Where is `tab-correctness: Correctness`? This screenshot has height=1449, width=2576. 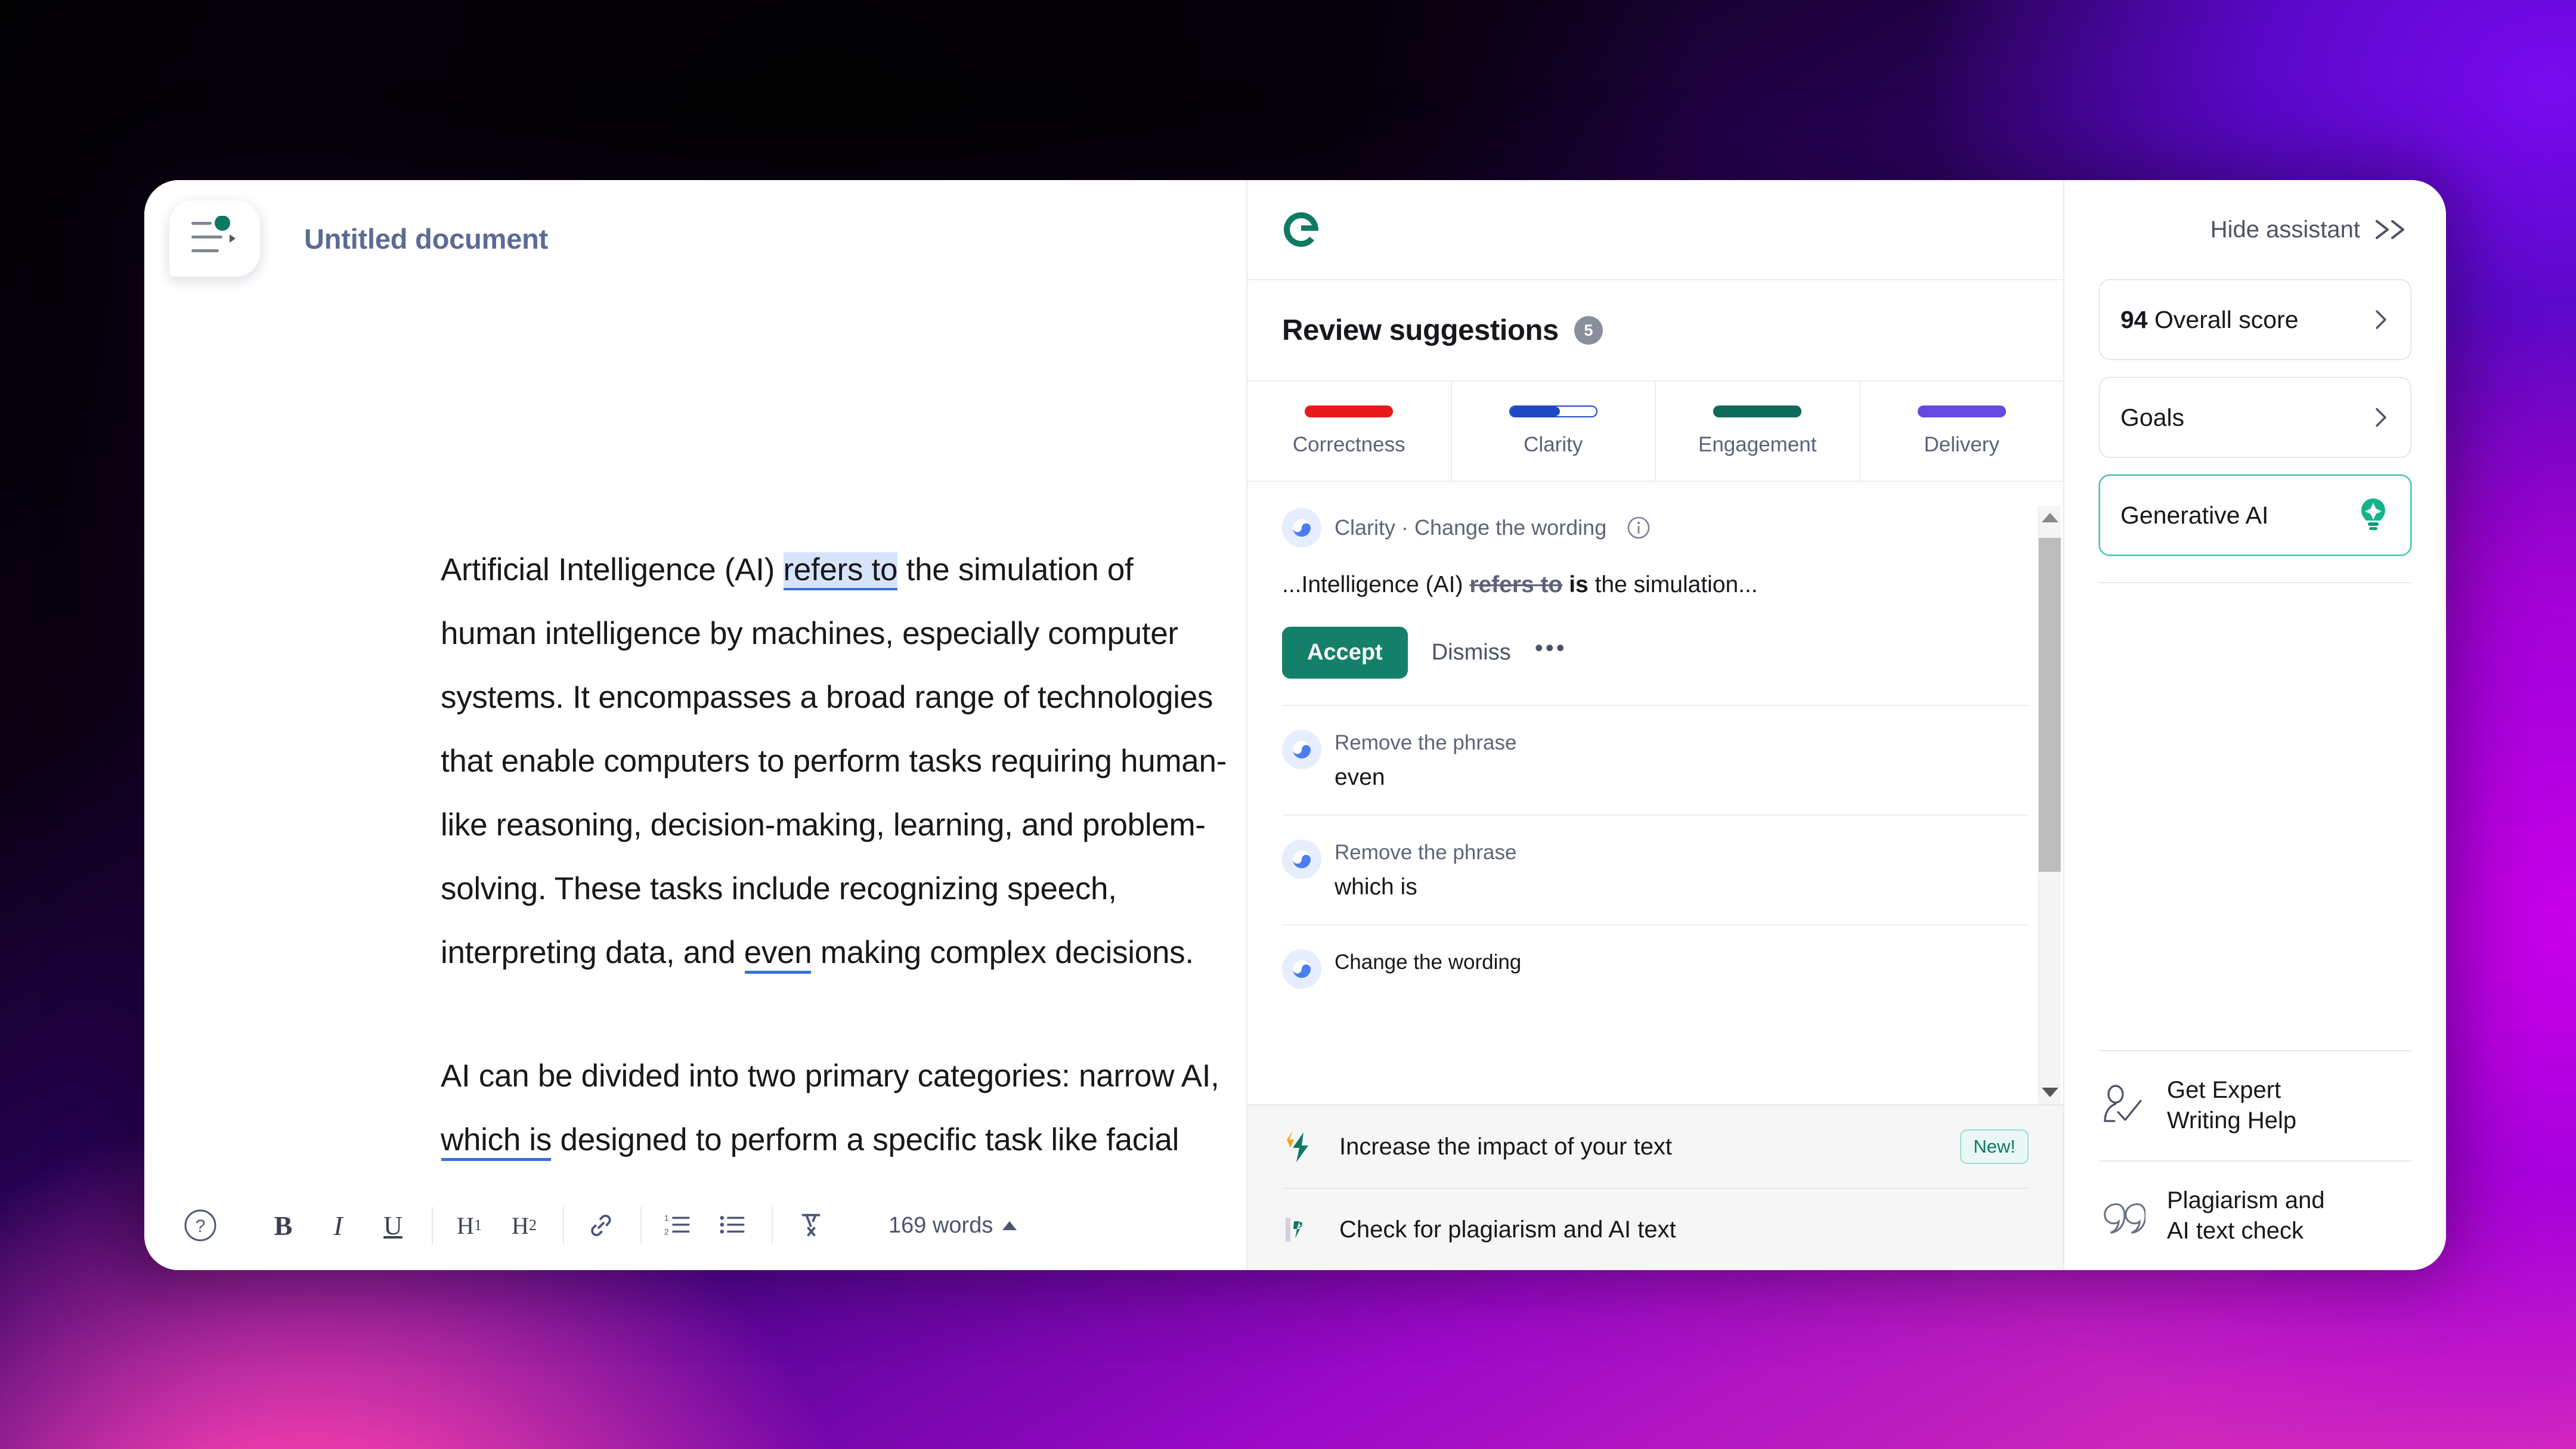 tab-correctness: Correctness is located at coordinates (1349, 432).